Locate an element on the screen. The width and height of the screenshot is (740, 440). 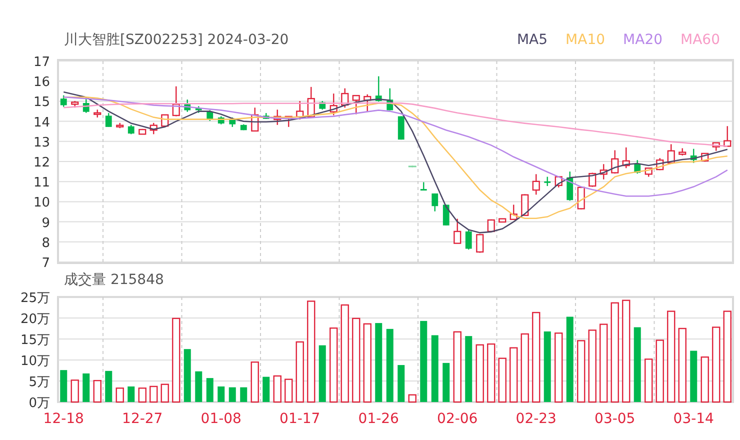
legend-label: MA5 is located at coordinates (532, 40).